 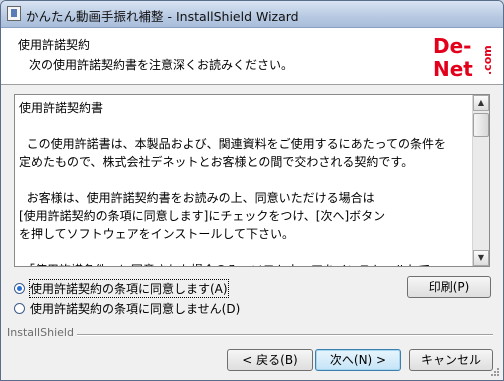 I want to click on license-line: を押してソフトウェアをインストールして下さい。, so click(x=157, y=234).